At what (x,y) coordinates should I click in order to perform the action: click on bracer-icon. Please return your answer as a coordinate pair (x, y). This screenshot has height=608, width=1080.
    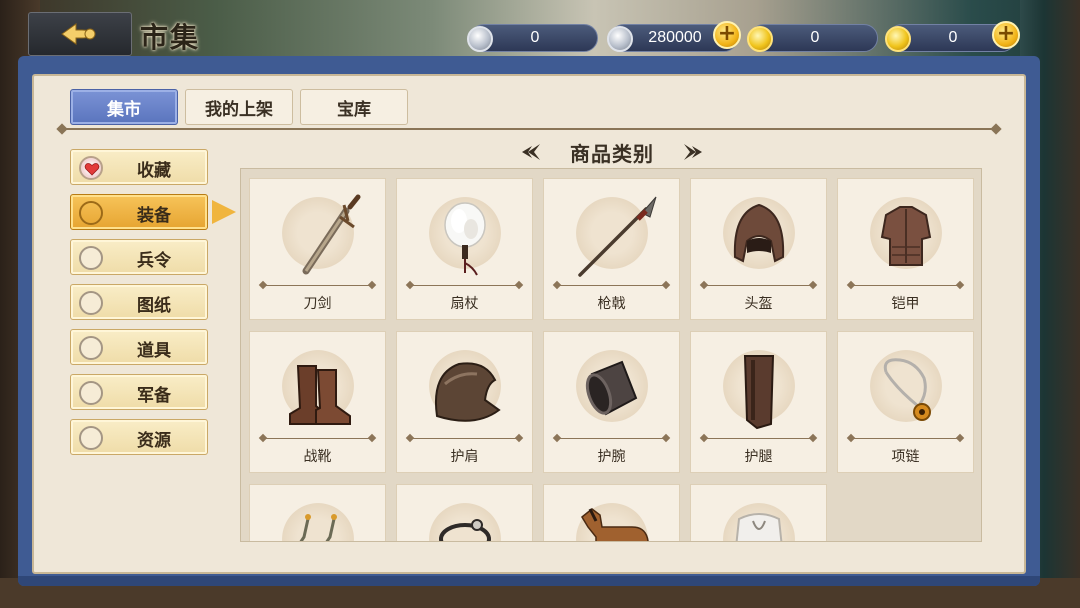
    Looking at the image, I should click on (611, 388).